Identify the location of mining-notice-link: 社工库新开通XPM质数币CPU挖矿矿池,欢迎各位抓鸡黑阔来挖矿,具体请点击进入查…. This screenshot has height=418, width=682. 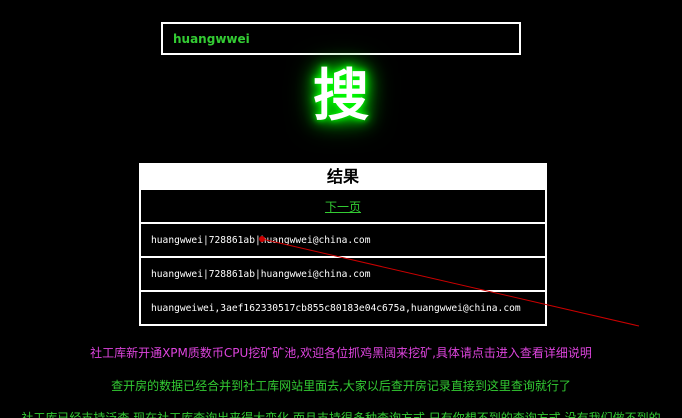
(341, 353).